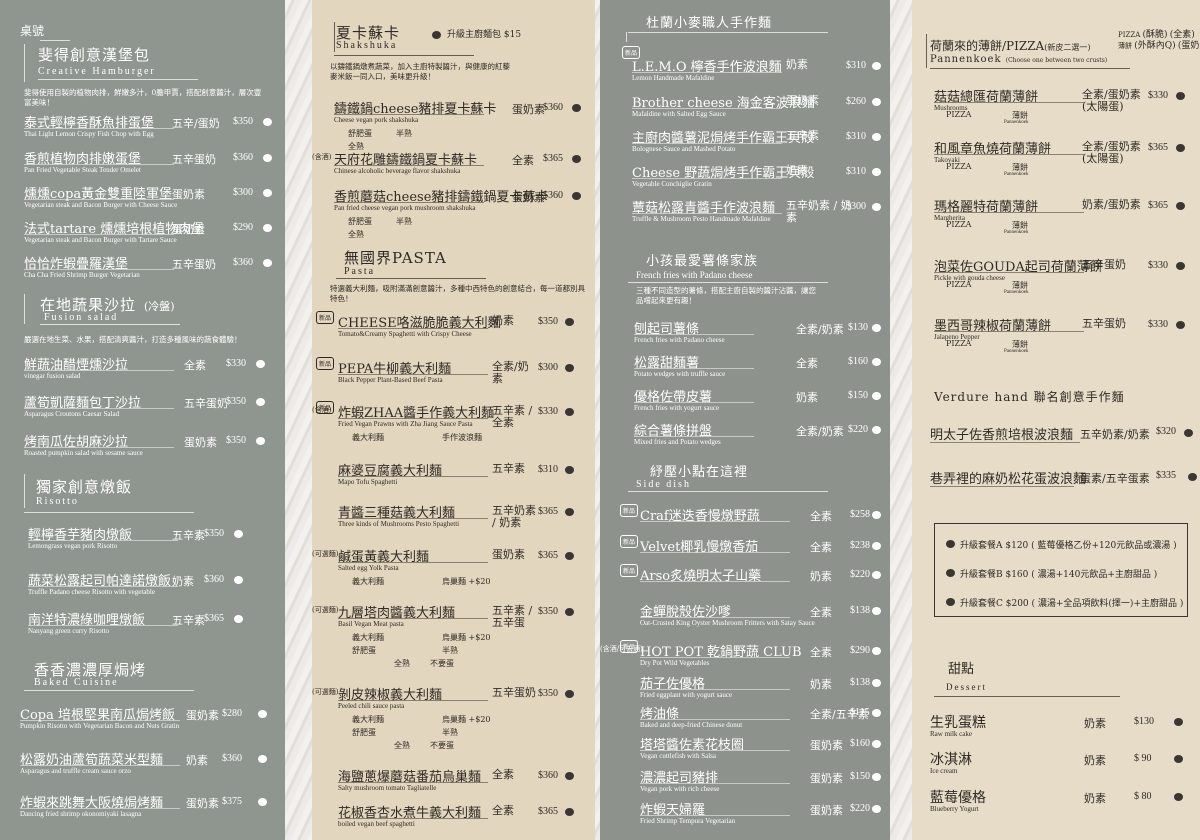  I want to click on item-english-name: Salty mushroom tomato Tagliatelle, so click(387, 788).